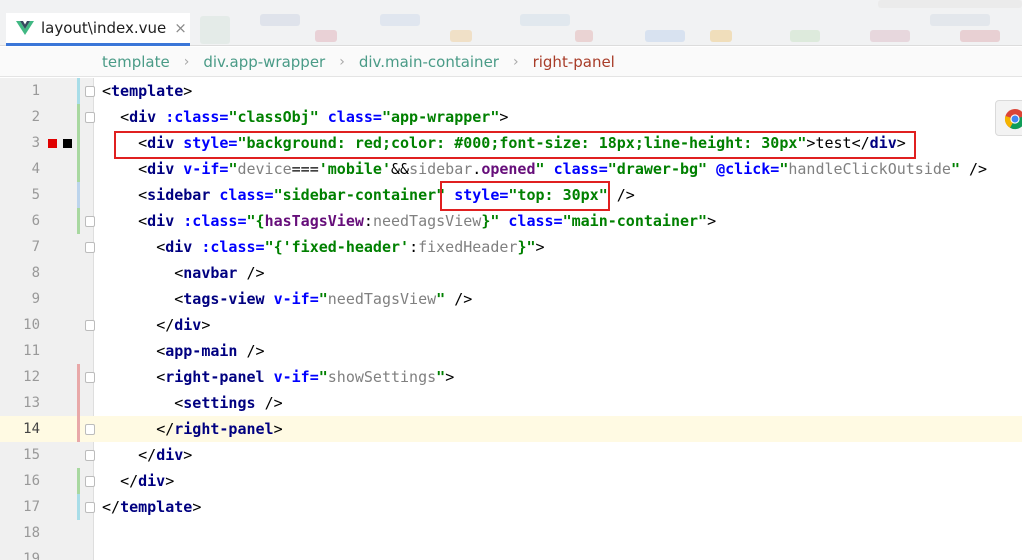  I want to click on code-line: 13 <settings />, so click(511, 403).